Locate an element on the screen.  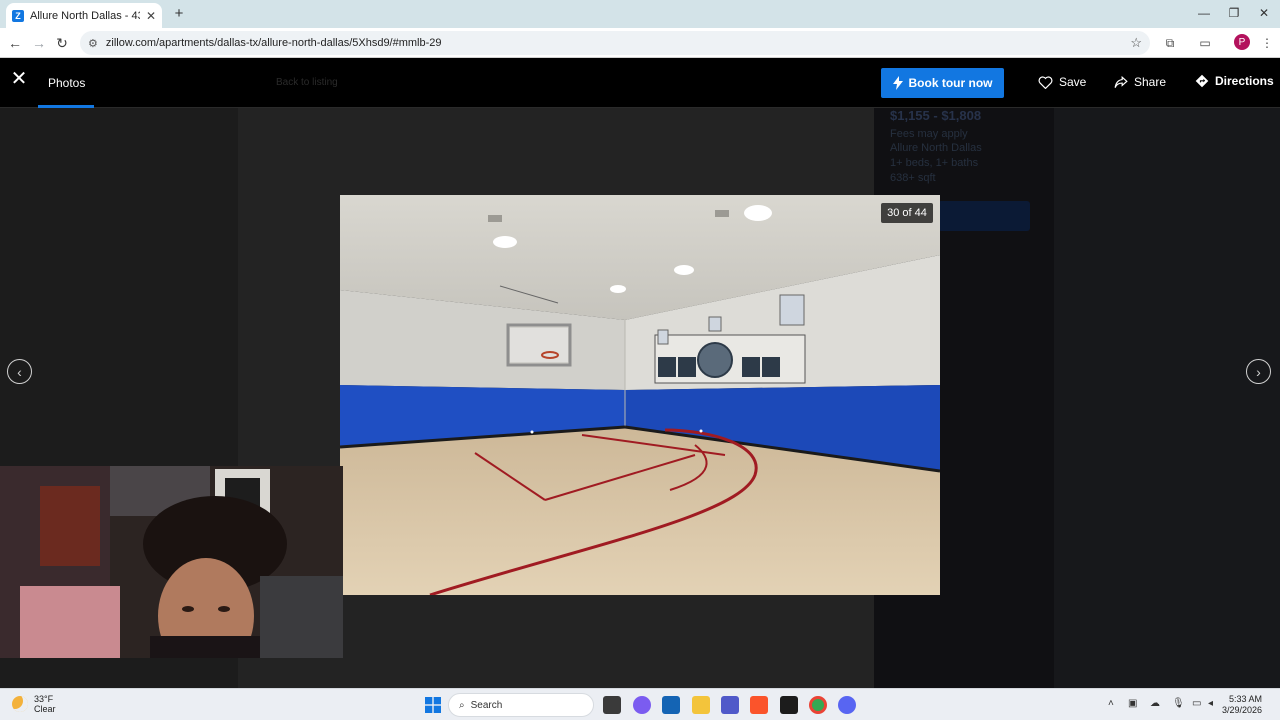
lightning-icon is located at coordinates (897, 83).